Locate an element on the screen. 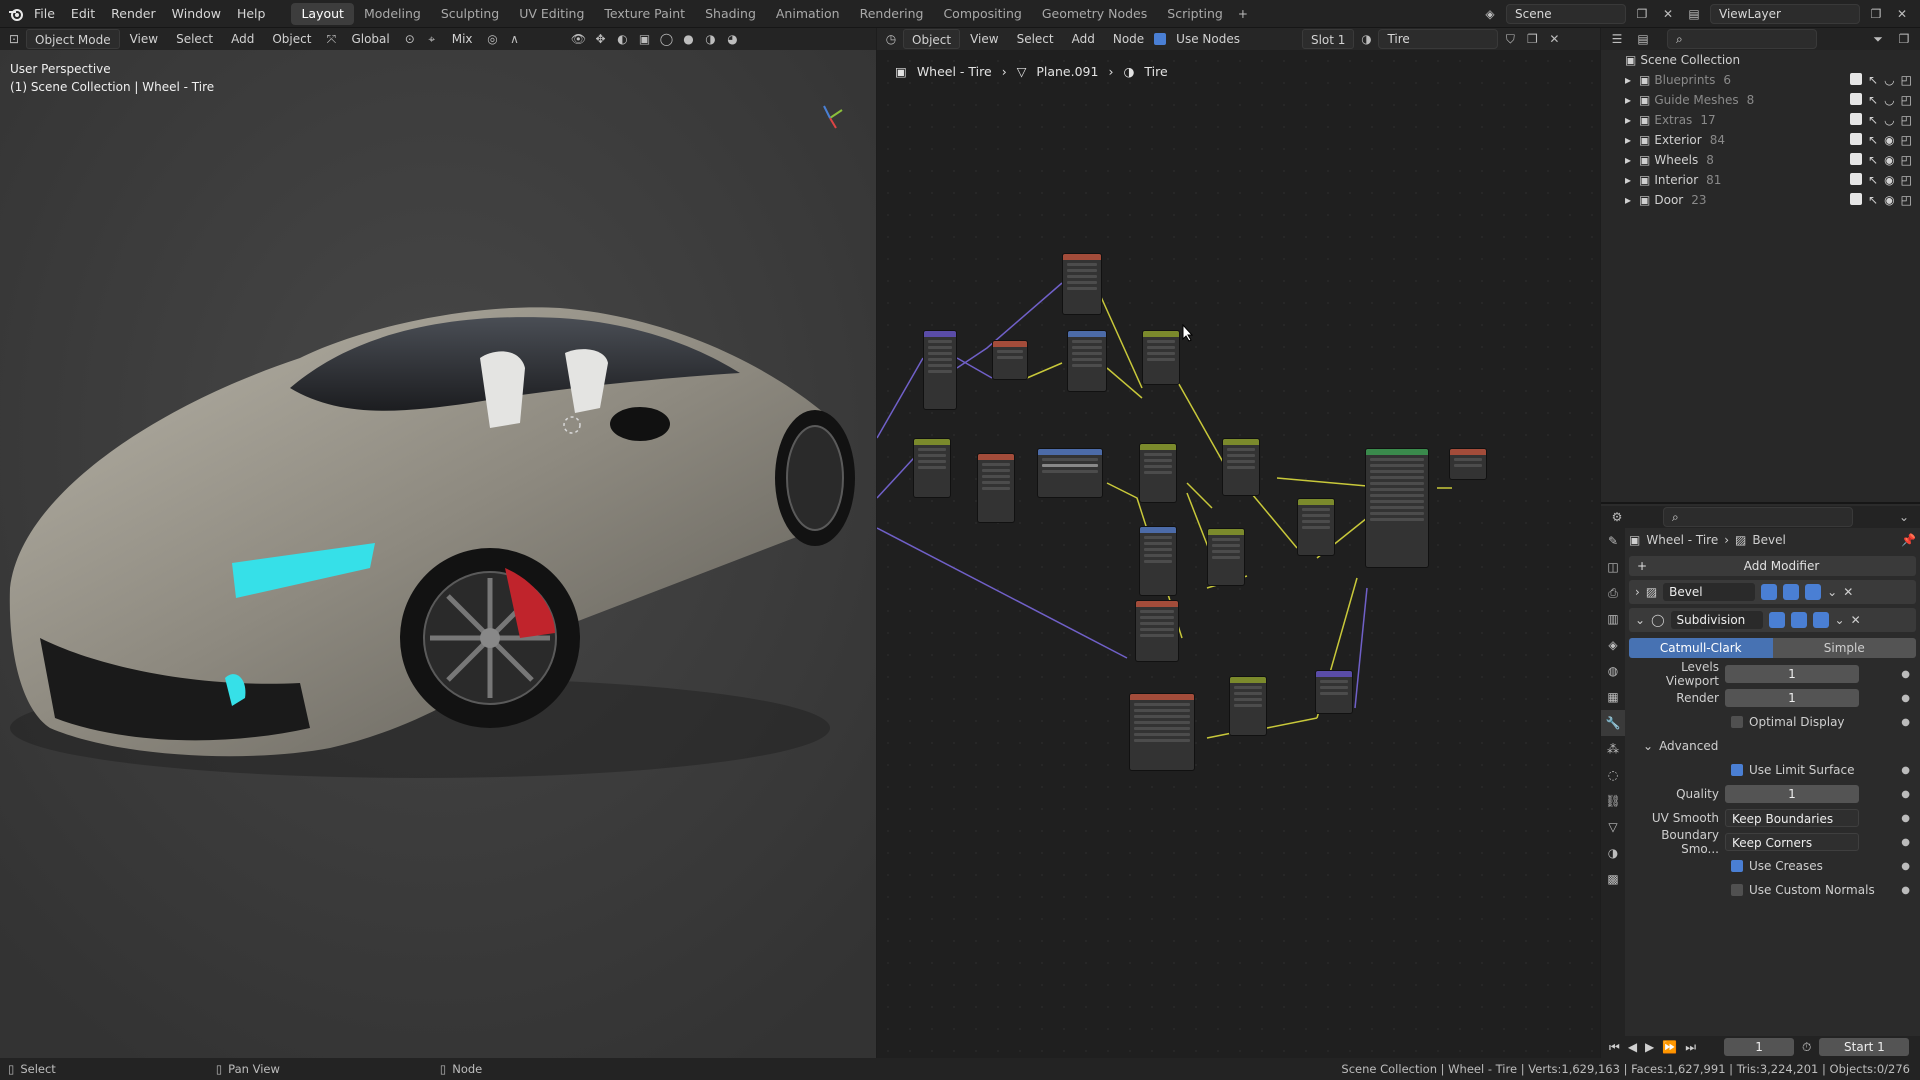 This screenshot has height=1080, width=1920. menu-help: Help is located at coordinates (251, 14).